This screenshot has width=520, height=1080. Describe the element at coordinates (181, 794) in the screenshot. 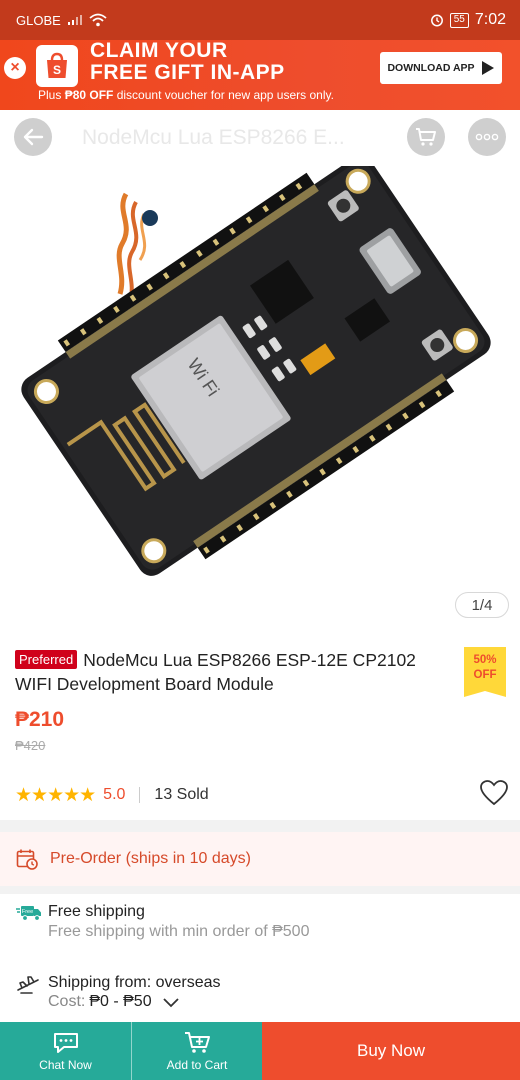

I see `sold-count: 13 Sold` at that location.